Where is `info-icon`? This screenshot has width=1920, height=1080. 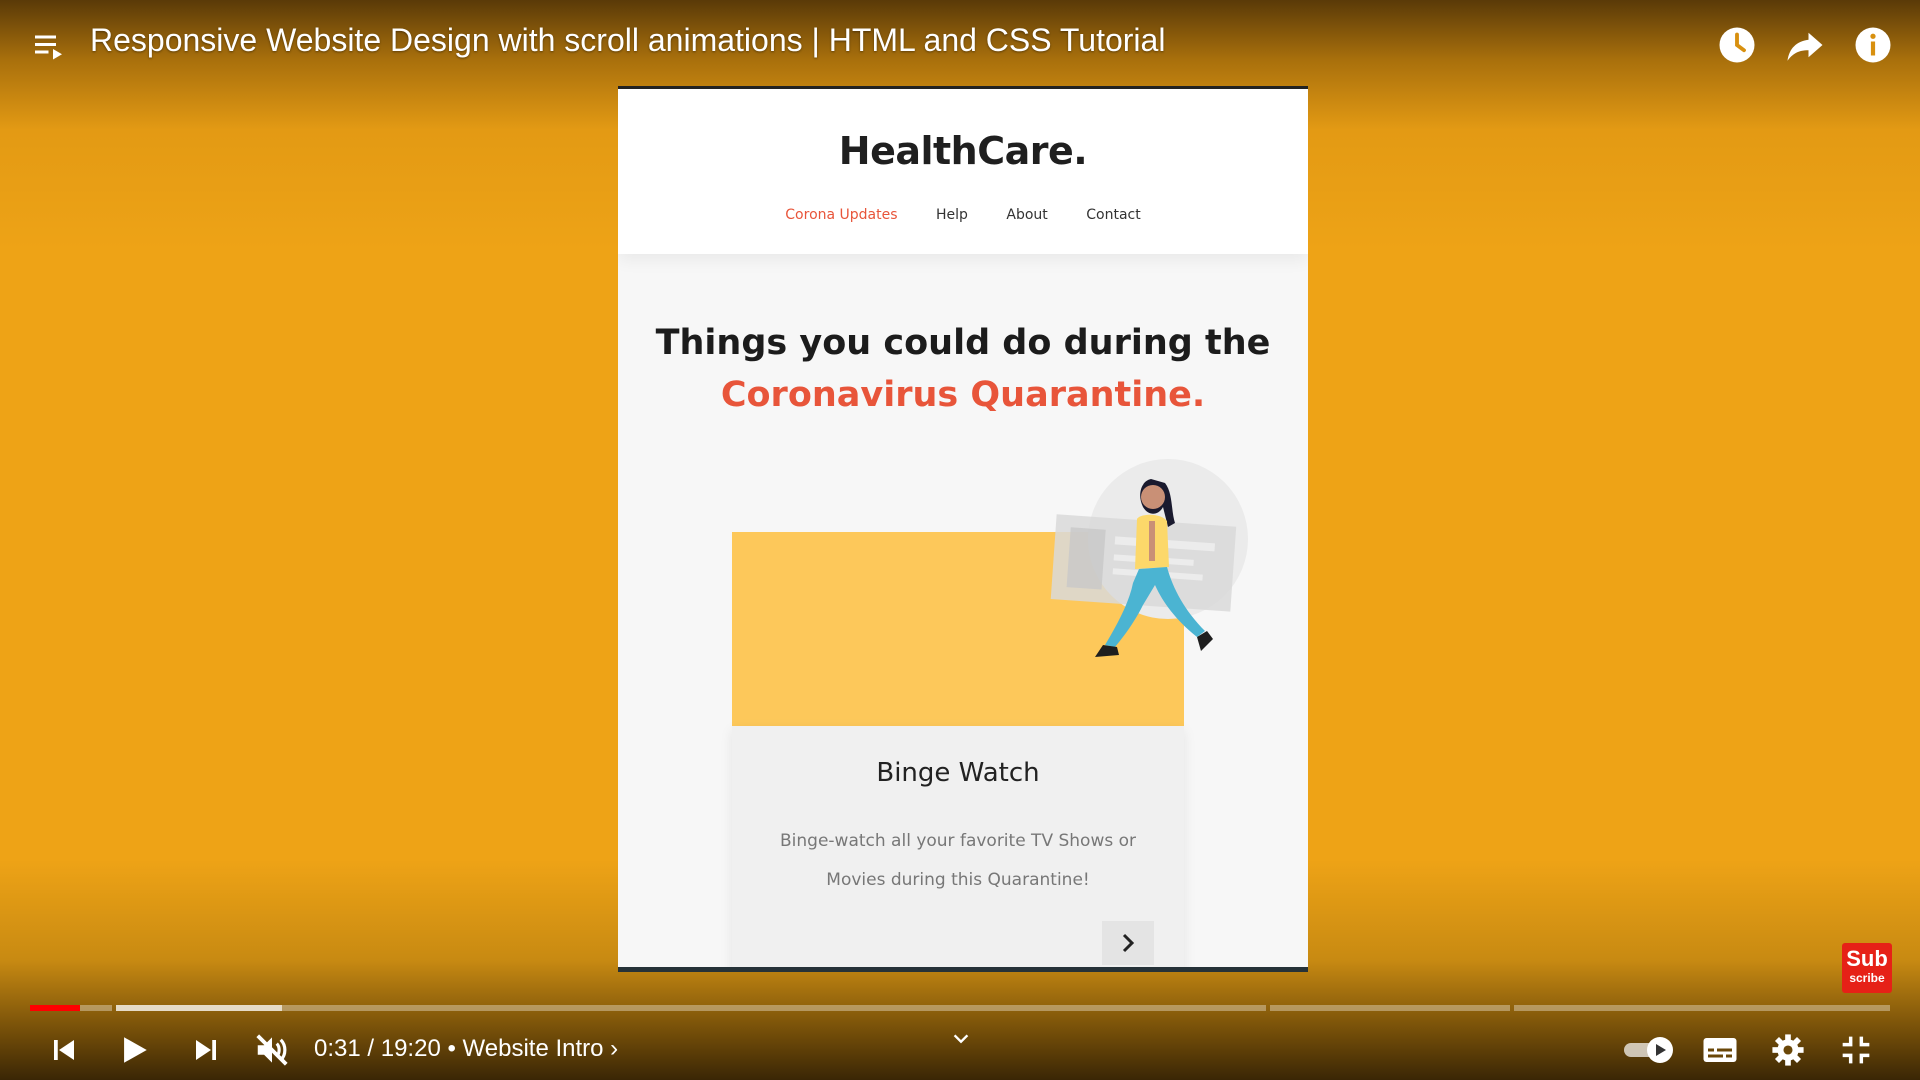 info-icon is located at coordinates (1873, 45).